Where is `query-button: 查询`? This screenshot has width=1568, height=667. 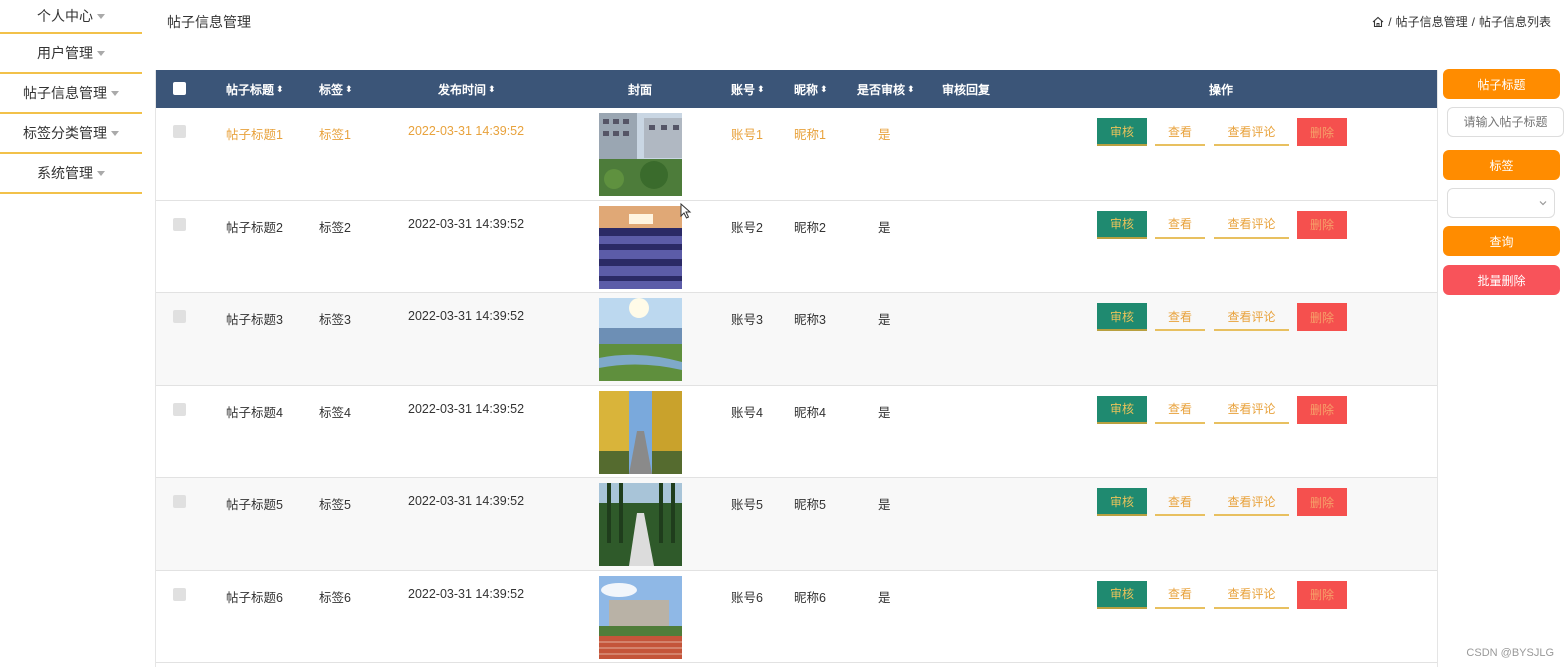 query-button: 查询 is located at coordinates (1501, 241).